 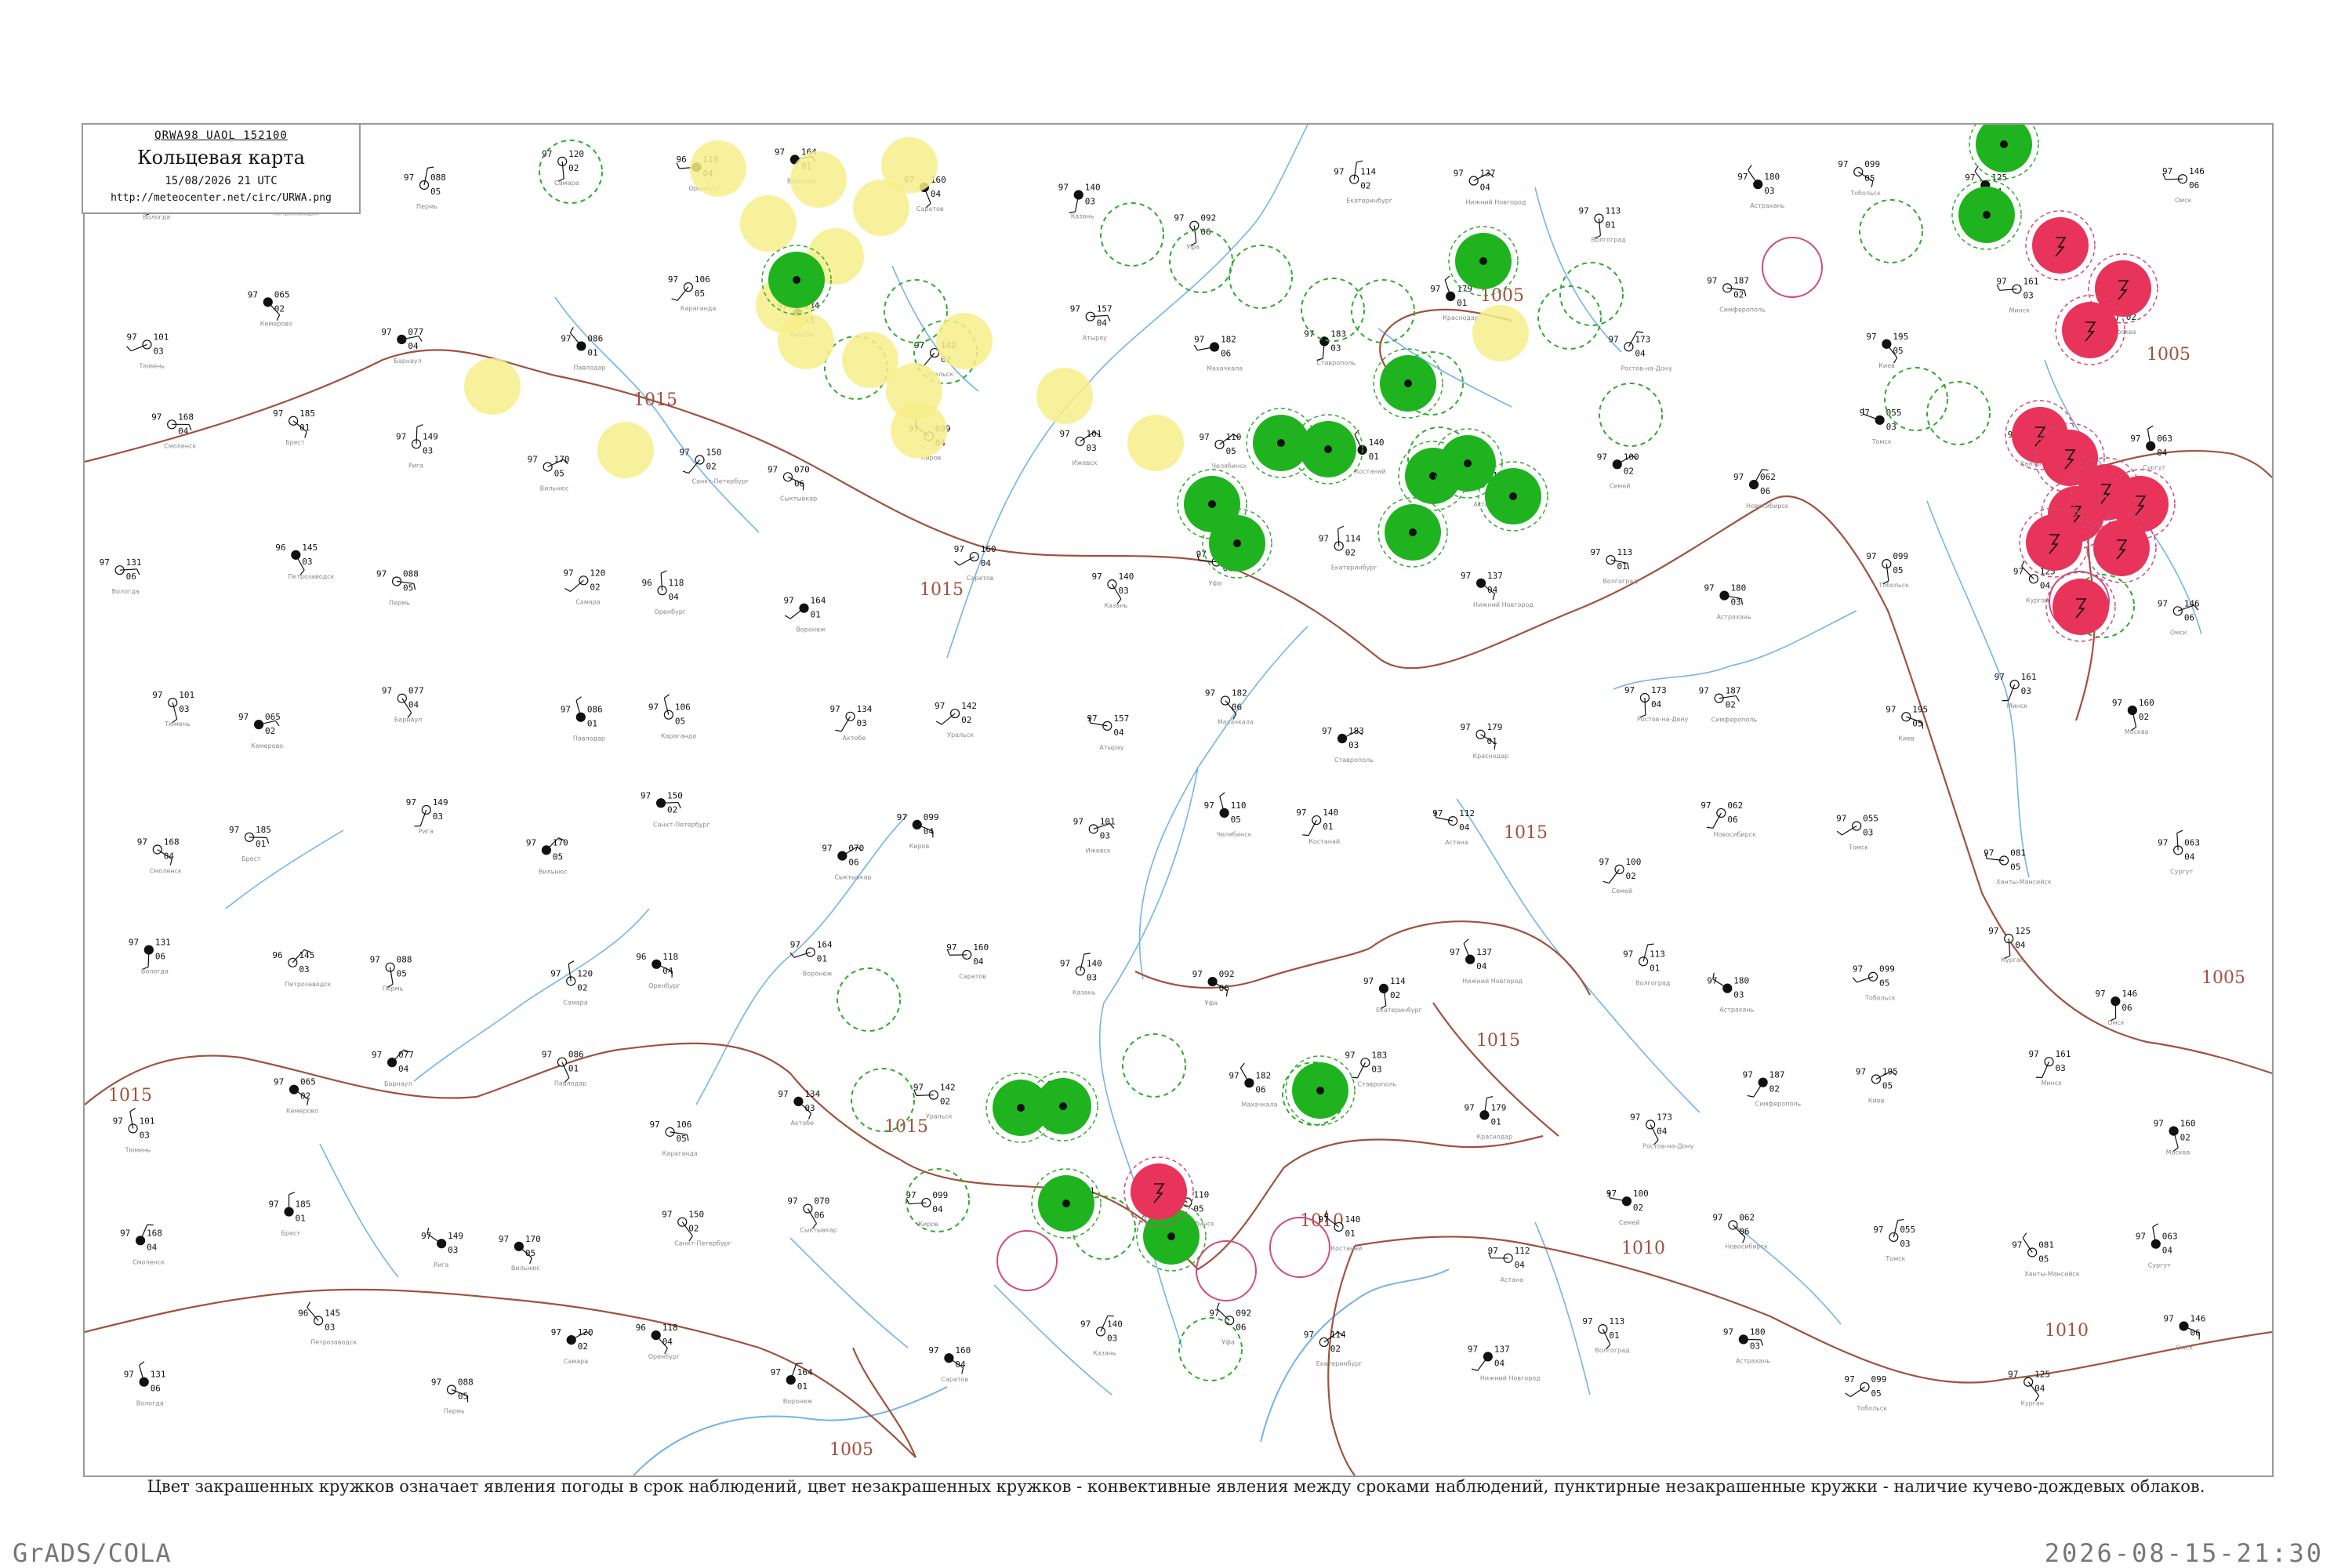 What do you see at coordinates (935, 1101) in the screenshot?
I see `station-plot: 142 97 02 Уральск` at bounding box center [935, 1101].